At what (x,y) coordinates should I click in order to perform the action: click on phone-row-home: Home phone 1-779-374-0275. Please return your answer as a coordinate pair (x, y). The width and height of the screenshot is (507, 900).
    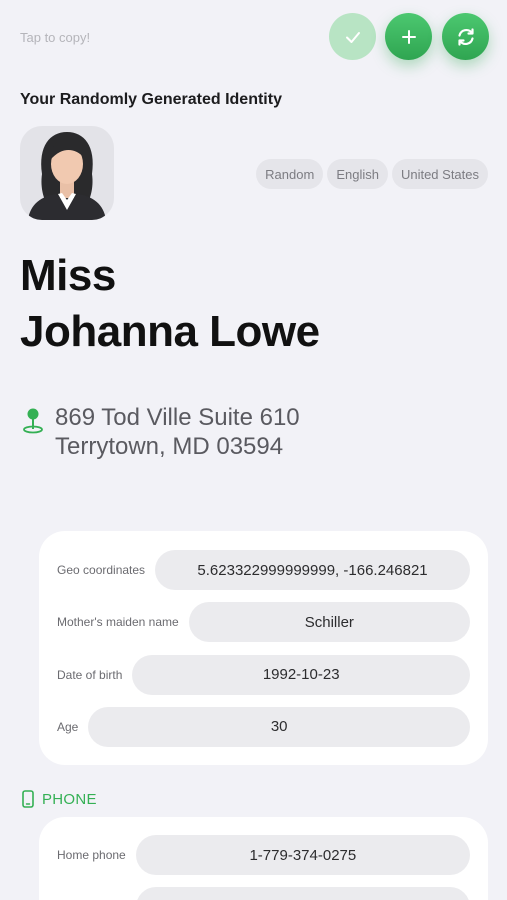
    Looking at the image, I should click on (263, 855).